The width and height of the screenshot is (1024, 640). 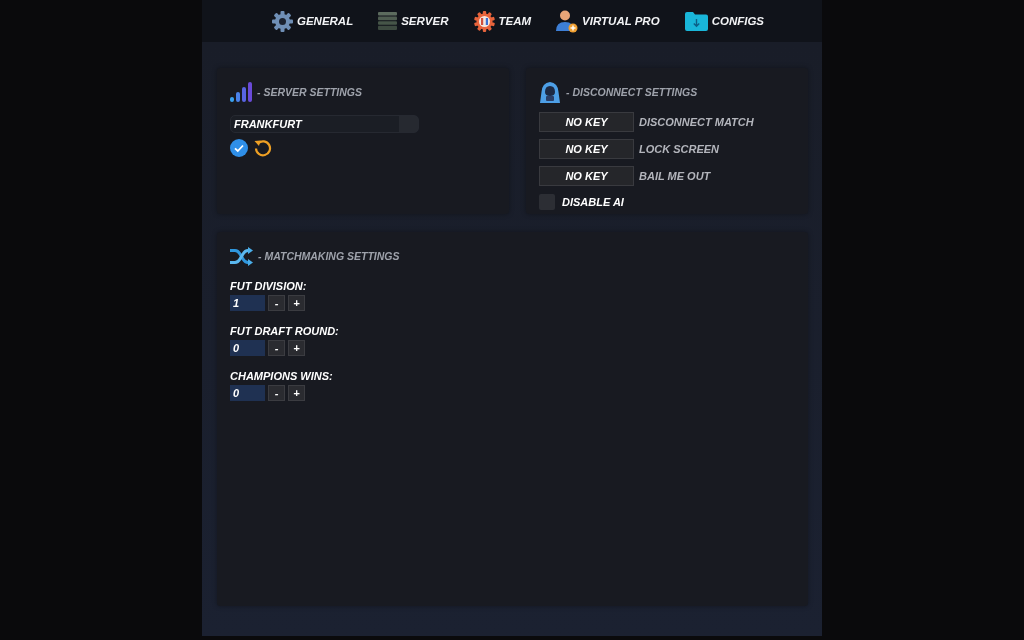 What do you see at coordinates (567, 21) in the screenshot?
I see `user-add-icon` at bounding box center [567, 21].